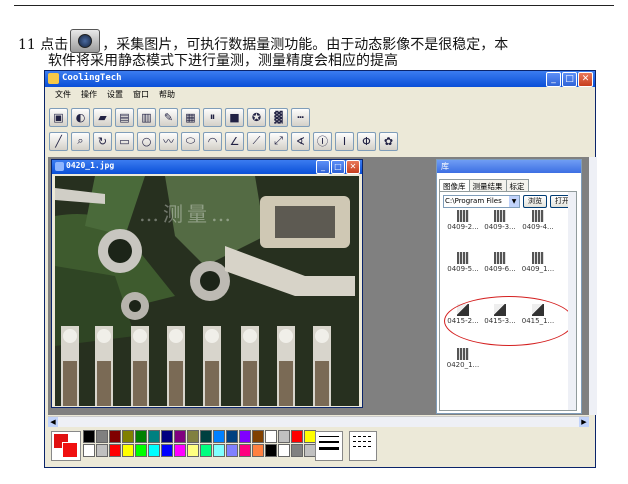  I want to click on image-window-titlebar: 0420_1.jpg _ □ ✕, so click(207, 167).